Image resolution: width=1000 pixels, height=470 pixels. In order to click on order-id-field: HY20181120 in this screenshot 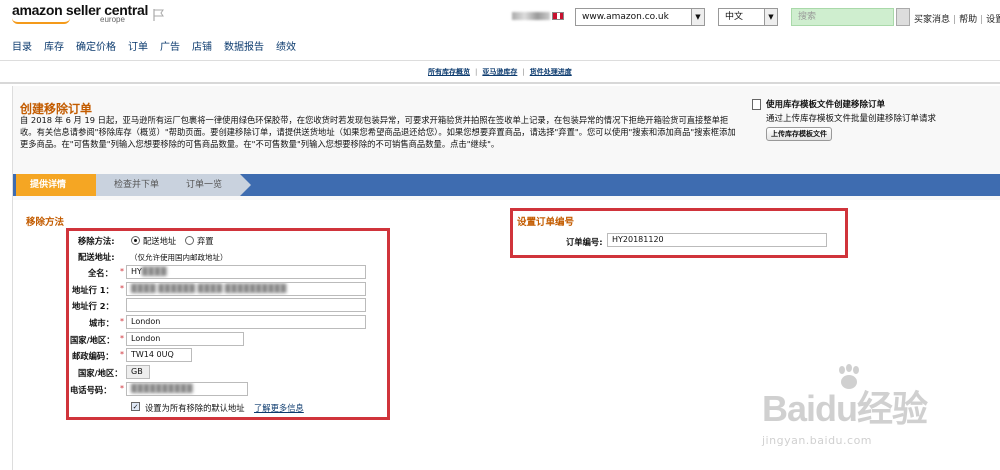, I will do `click(717, 240)`.